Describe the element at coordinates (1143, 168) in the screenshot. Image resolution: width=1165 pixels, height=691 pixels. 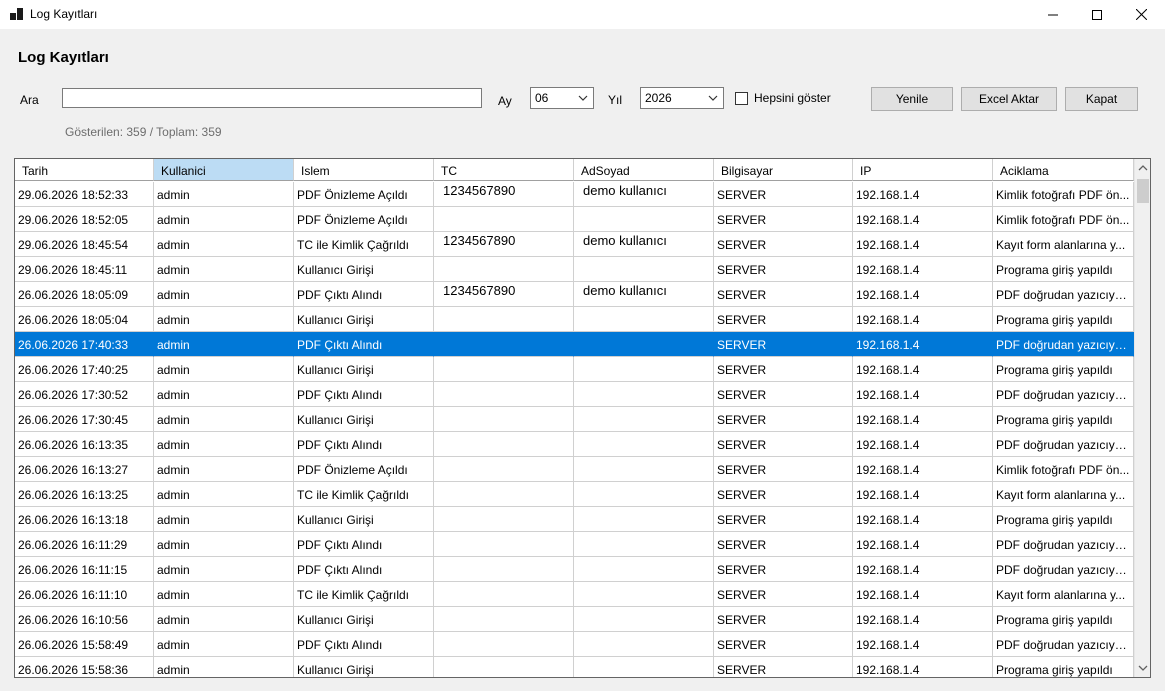
I see `scroll-up-icon` at that location.